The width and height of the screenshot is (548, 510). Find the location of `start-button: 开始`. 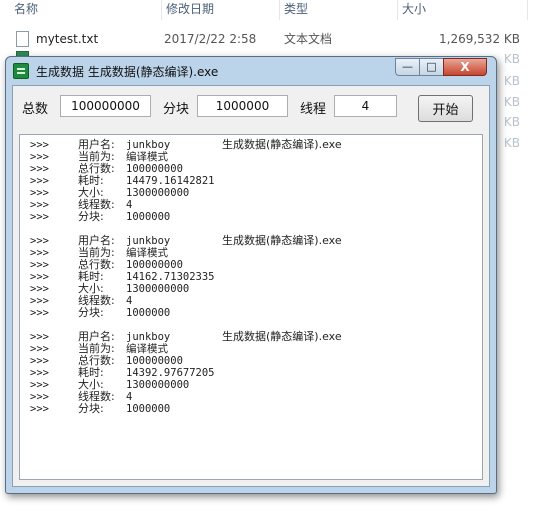

start-button: 开始 is located at coordinates (445, 108).